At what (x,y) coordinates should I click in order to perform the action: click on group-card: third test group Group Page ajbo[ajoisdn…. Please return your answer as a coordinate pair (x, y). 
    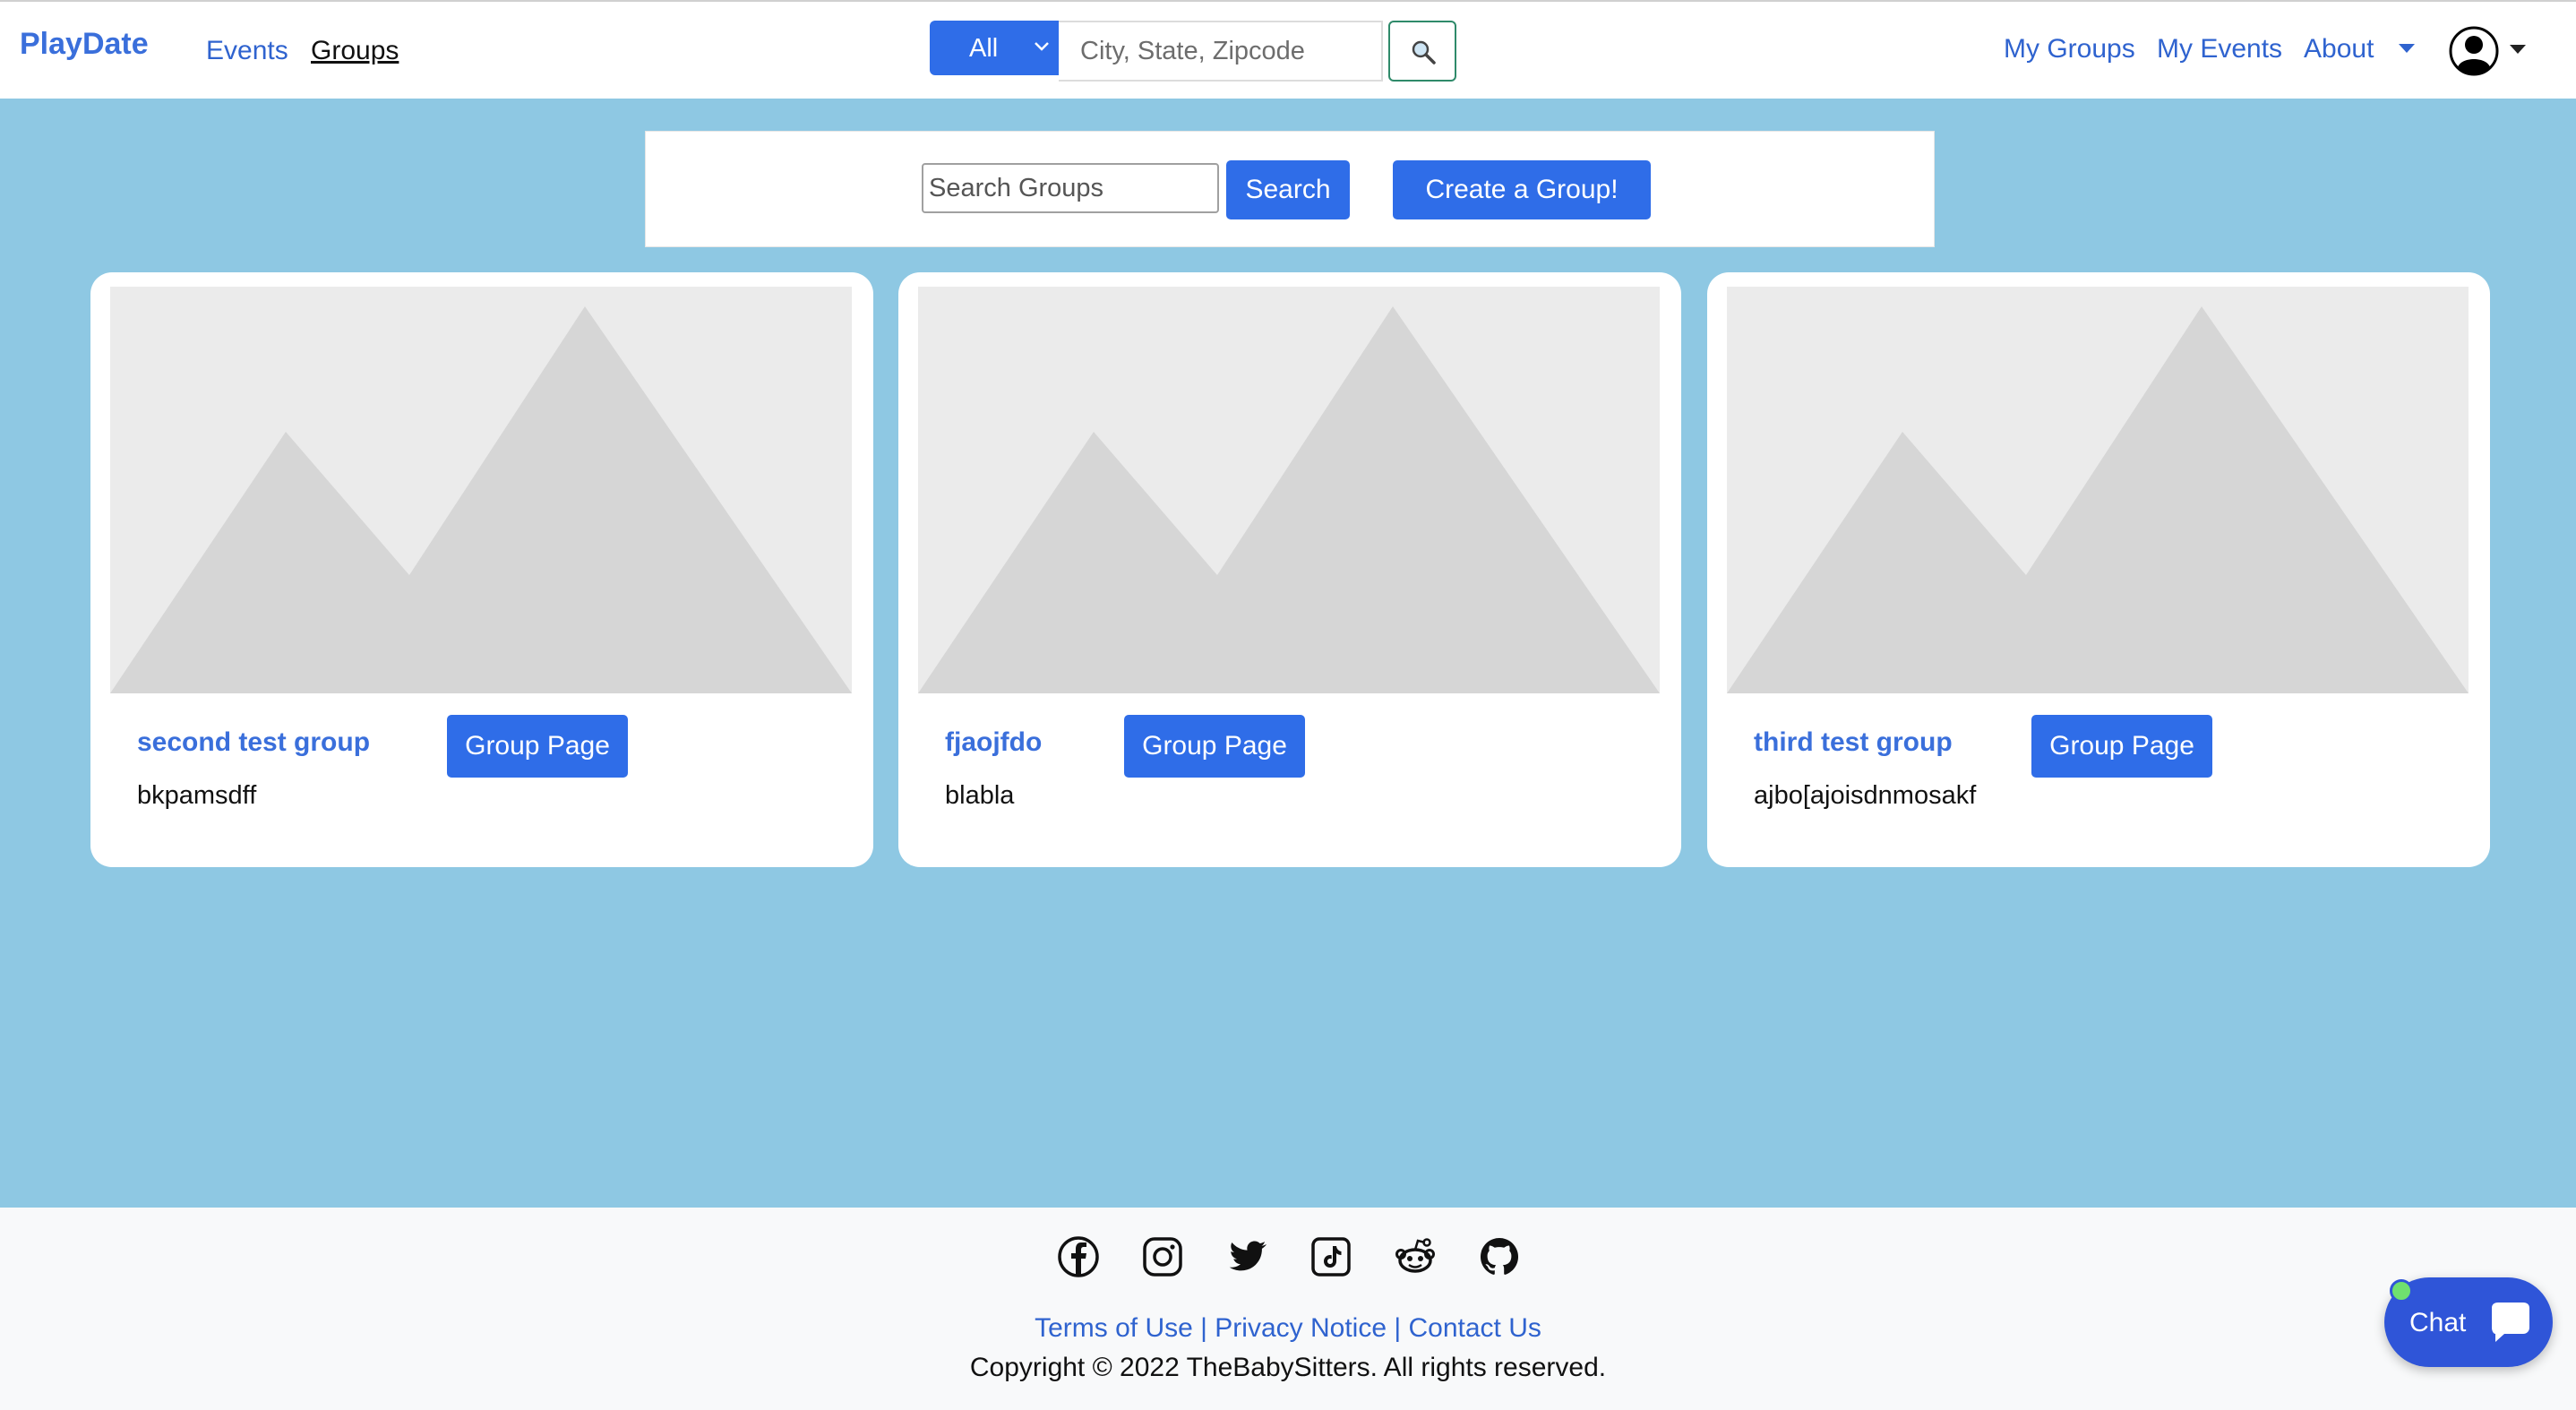
    Looking at the image, I should click on (2098, 569).